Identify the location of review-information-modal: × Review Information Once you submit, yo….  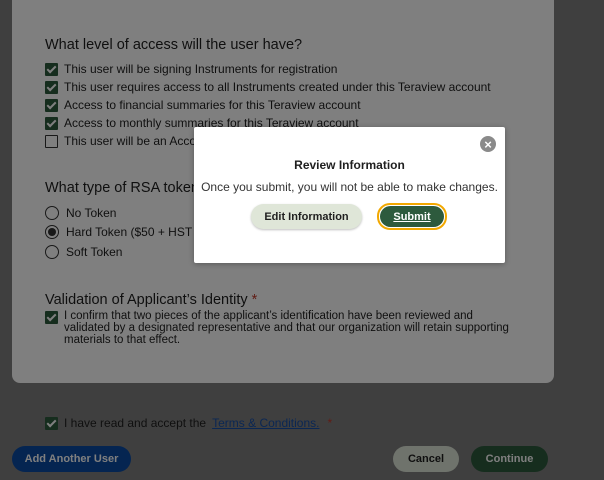
(349, 195).